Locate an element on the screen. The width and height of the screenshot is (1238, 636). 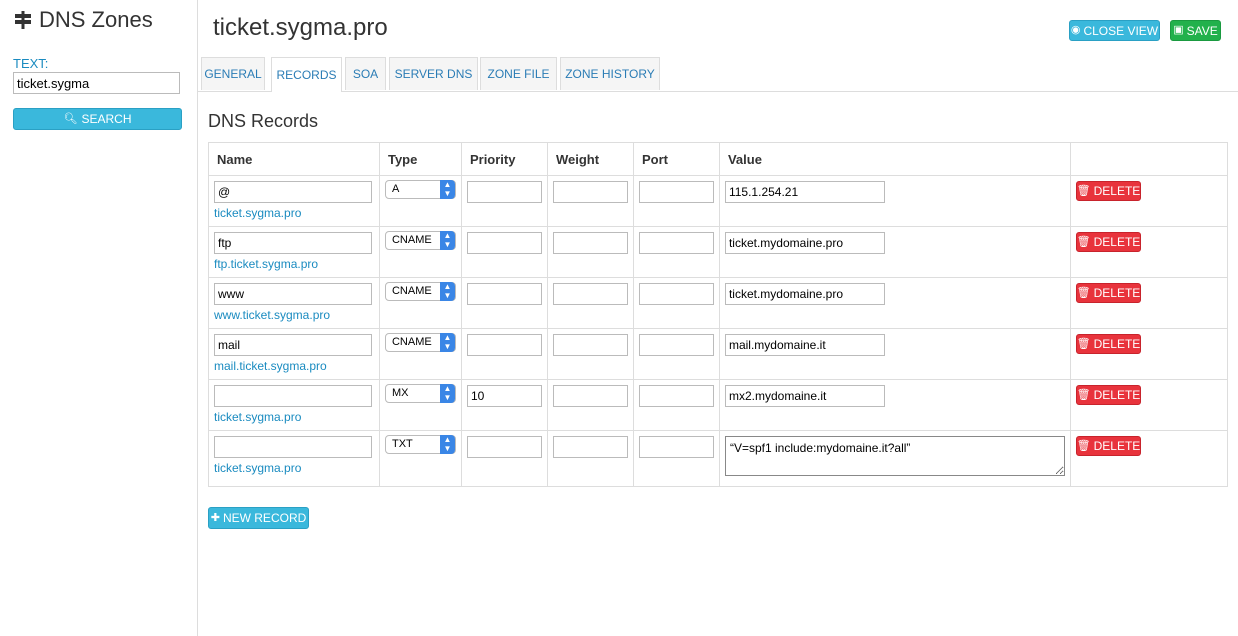
close-view-button: ◉ CLOSE VIEW is located at coordinates (1114, 30).